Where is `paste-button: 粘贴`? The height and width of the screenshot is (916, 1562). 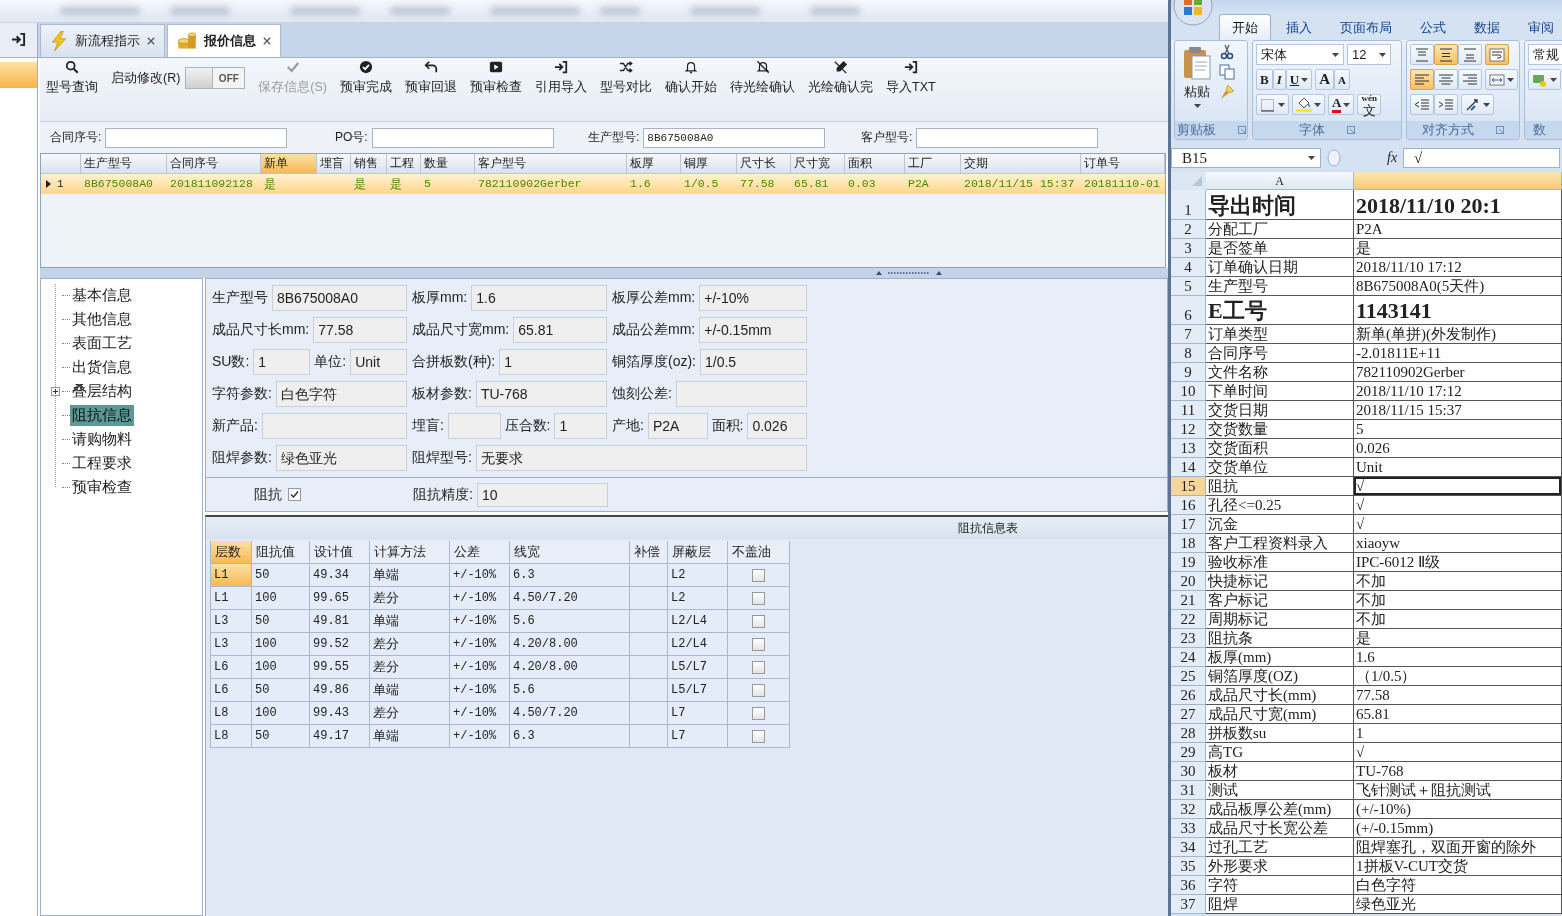
paste-button: 粘贴 is located at coordinates (1197, 81).